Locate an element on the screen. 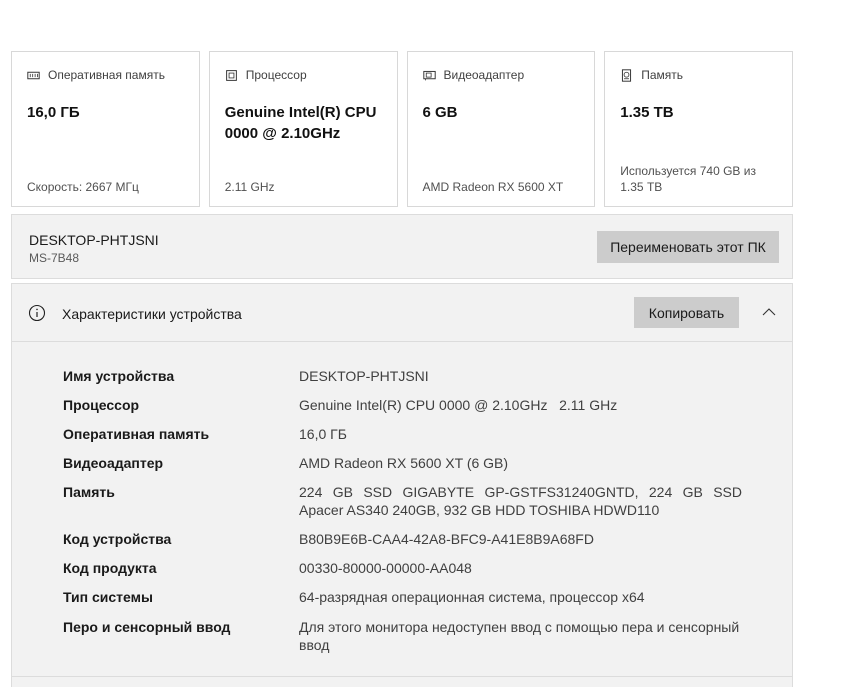 The width and height of the screenshot is (844, 687). card-gpu: Видеоадаптер 6 GB AMD Radeon RX 5600 XT is located at coordinates (501, 129).